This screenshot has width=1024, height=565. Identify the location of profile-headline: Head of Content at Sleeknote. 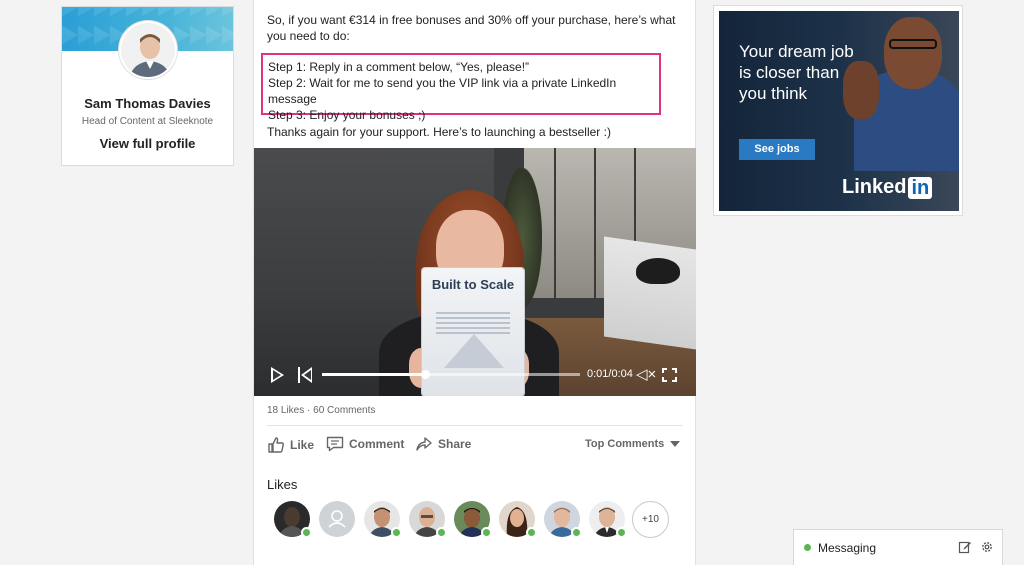
(147, 121).